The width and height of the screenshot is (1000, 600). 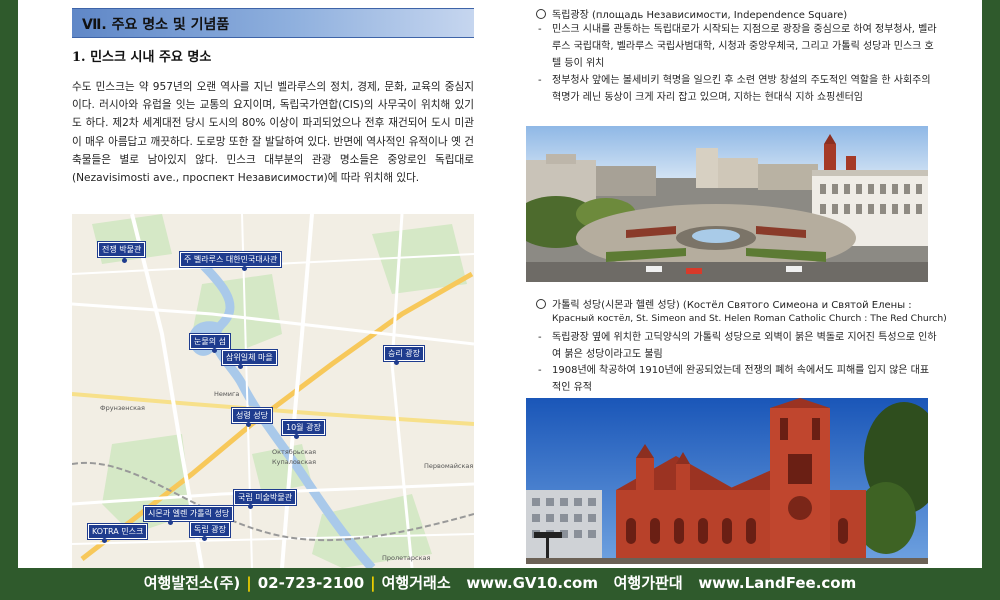 What do you see at coordinates (727, 204) in the screenshot?
I see `independence-square-photo` at bounding box center [727, 204].